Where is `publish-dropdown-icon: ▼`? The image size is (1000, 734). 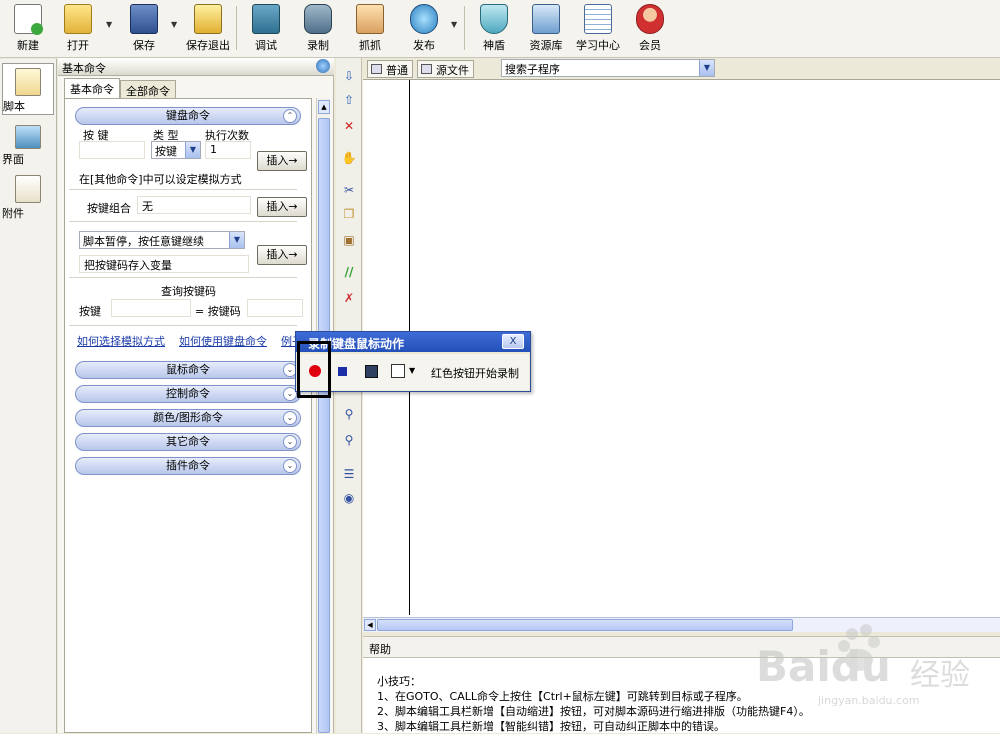 publish-dropdown-icon: ▼ is located at coordinates (454, 24).